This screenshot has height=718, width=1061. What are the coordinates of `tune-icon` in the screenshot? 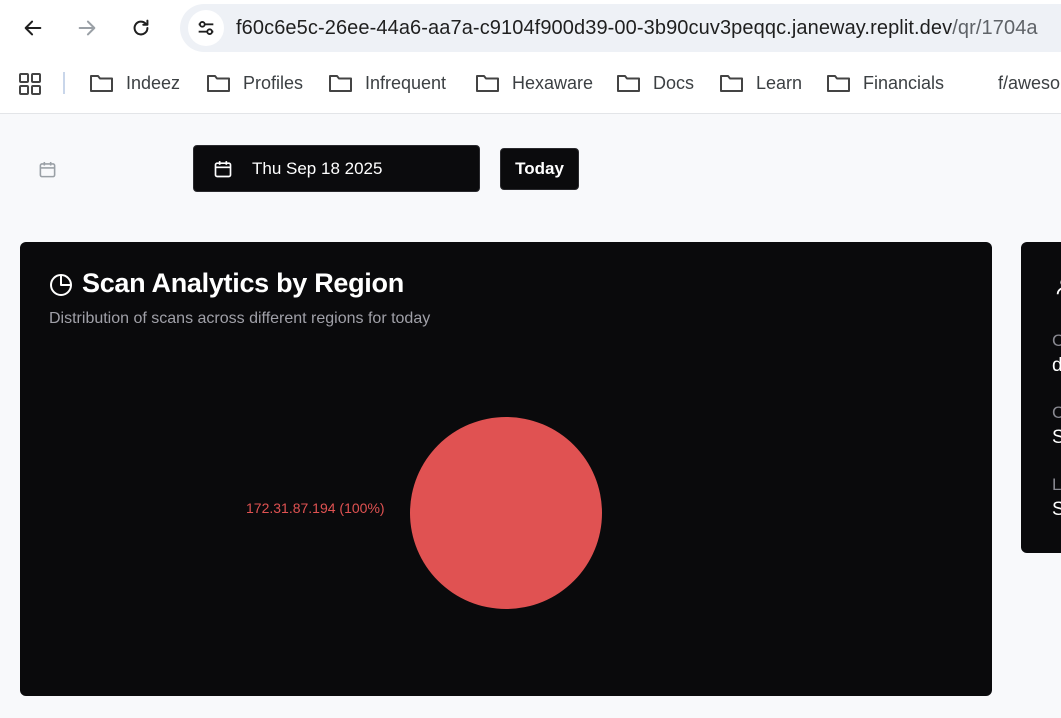 It's located at (206, 28).